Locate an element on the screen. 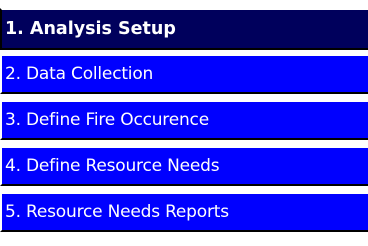  menu-item-label: 5. Resource Needs Reports is located at coordinates (117, 212).